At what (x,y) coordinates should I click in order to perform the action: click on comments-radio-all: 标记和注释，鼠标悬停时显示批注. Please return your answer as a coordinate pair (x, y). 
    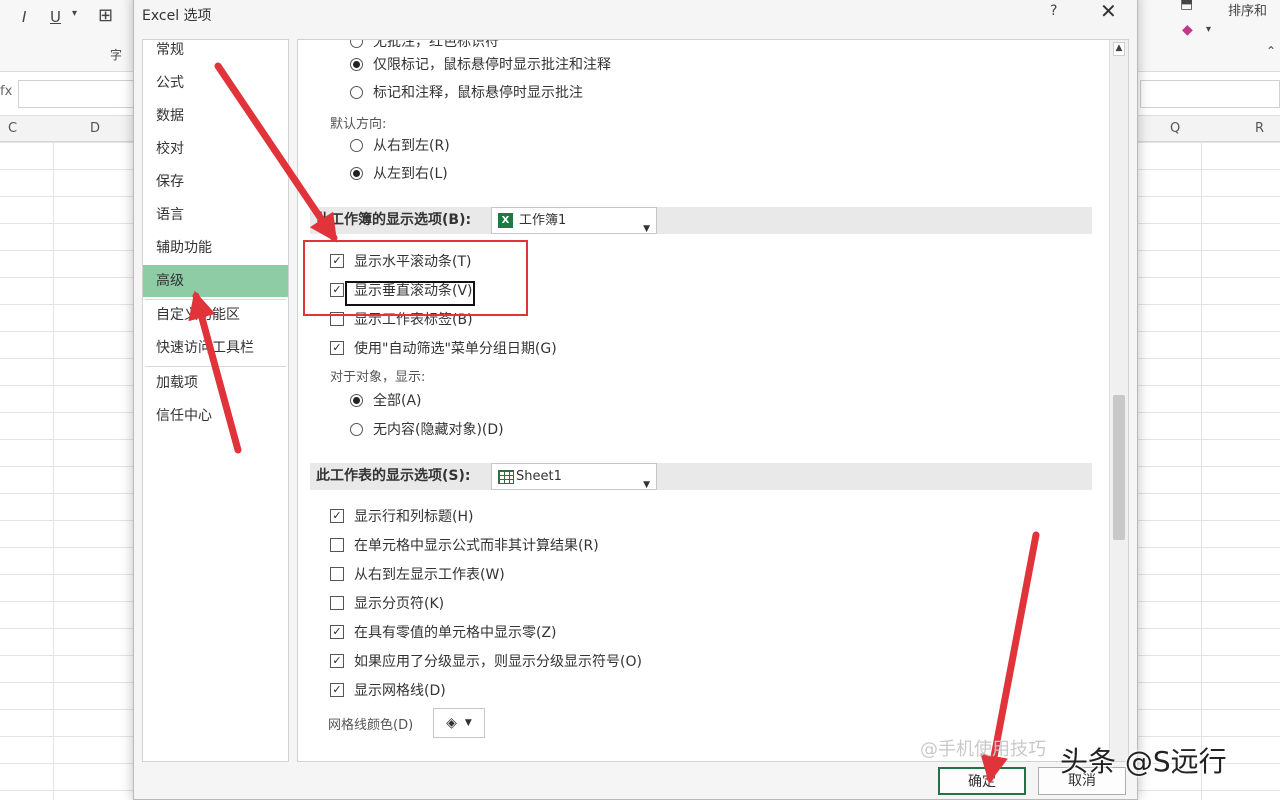
    Looking at the image, I should click on (466, 92).